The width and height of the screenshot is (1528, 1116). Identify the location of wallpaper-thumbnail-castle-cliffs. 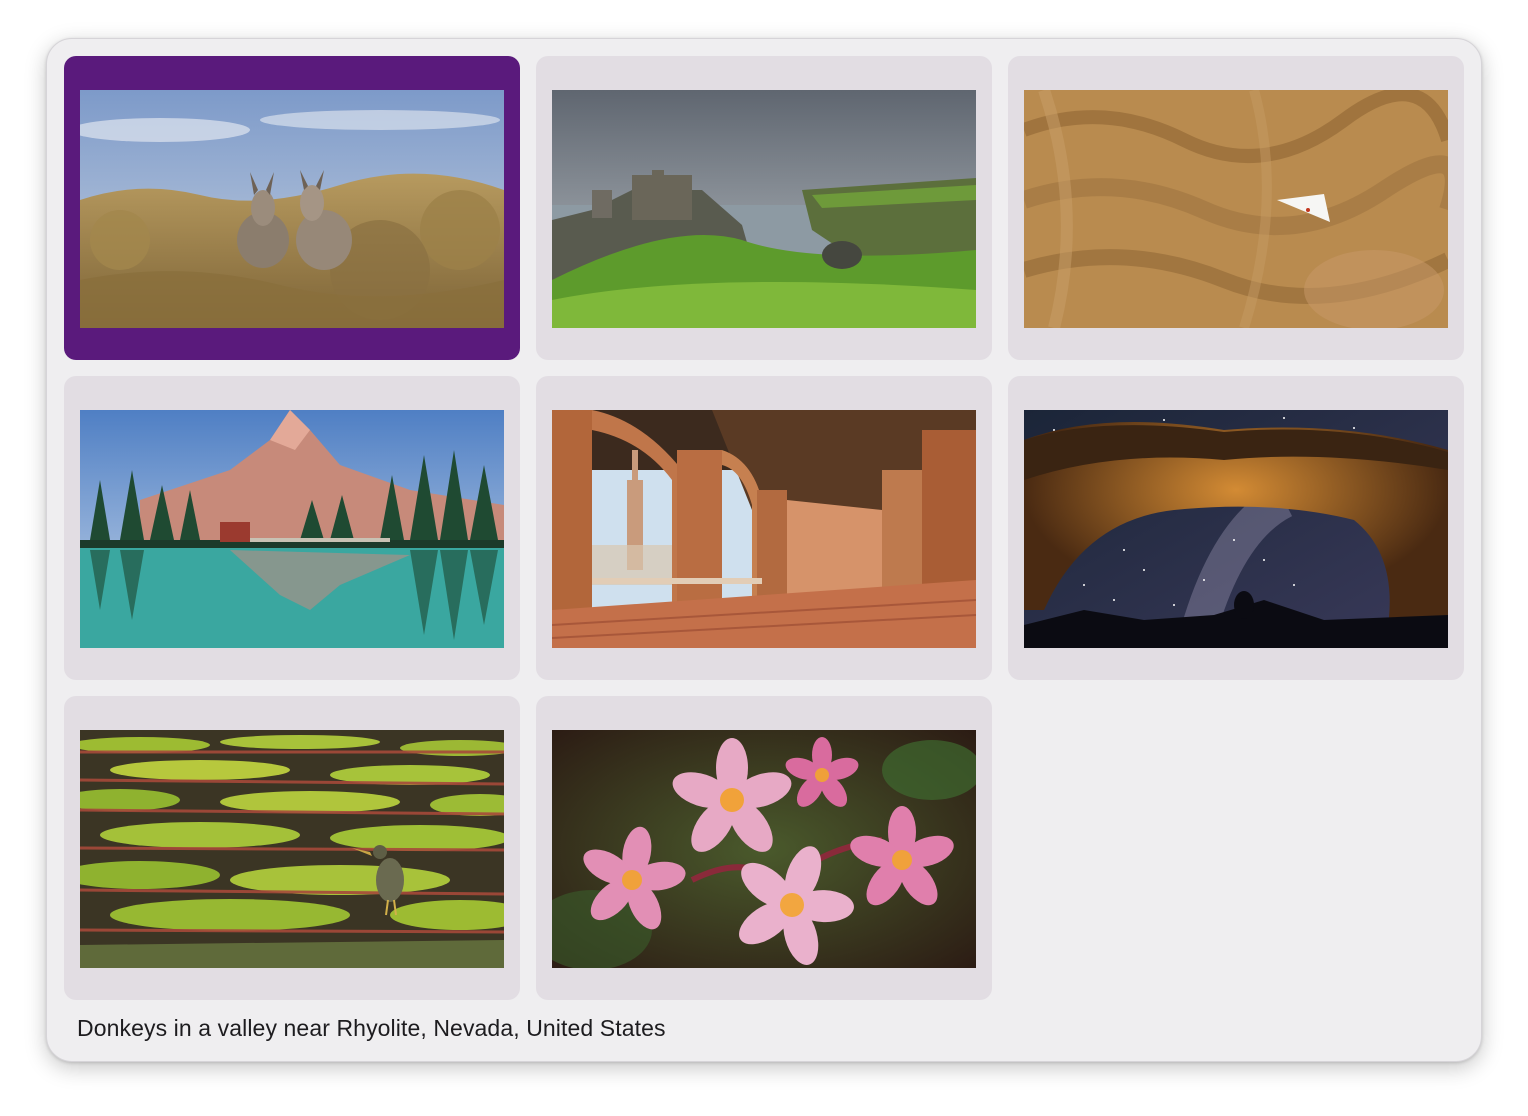
(764, 209).